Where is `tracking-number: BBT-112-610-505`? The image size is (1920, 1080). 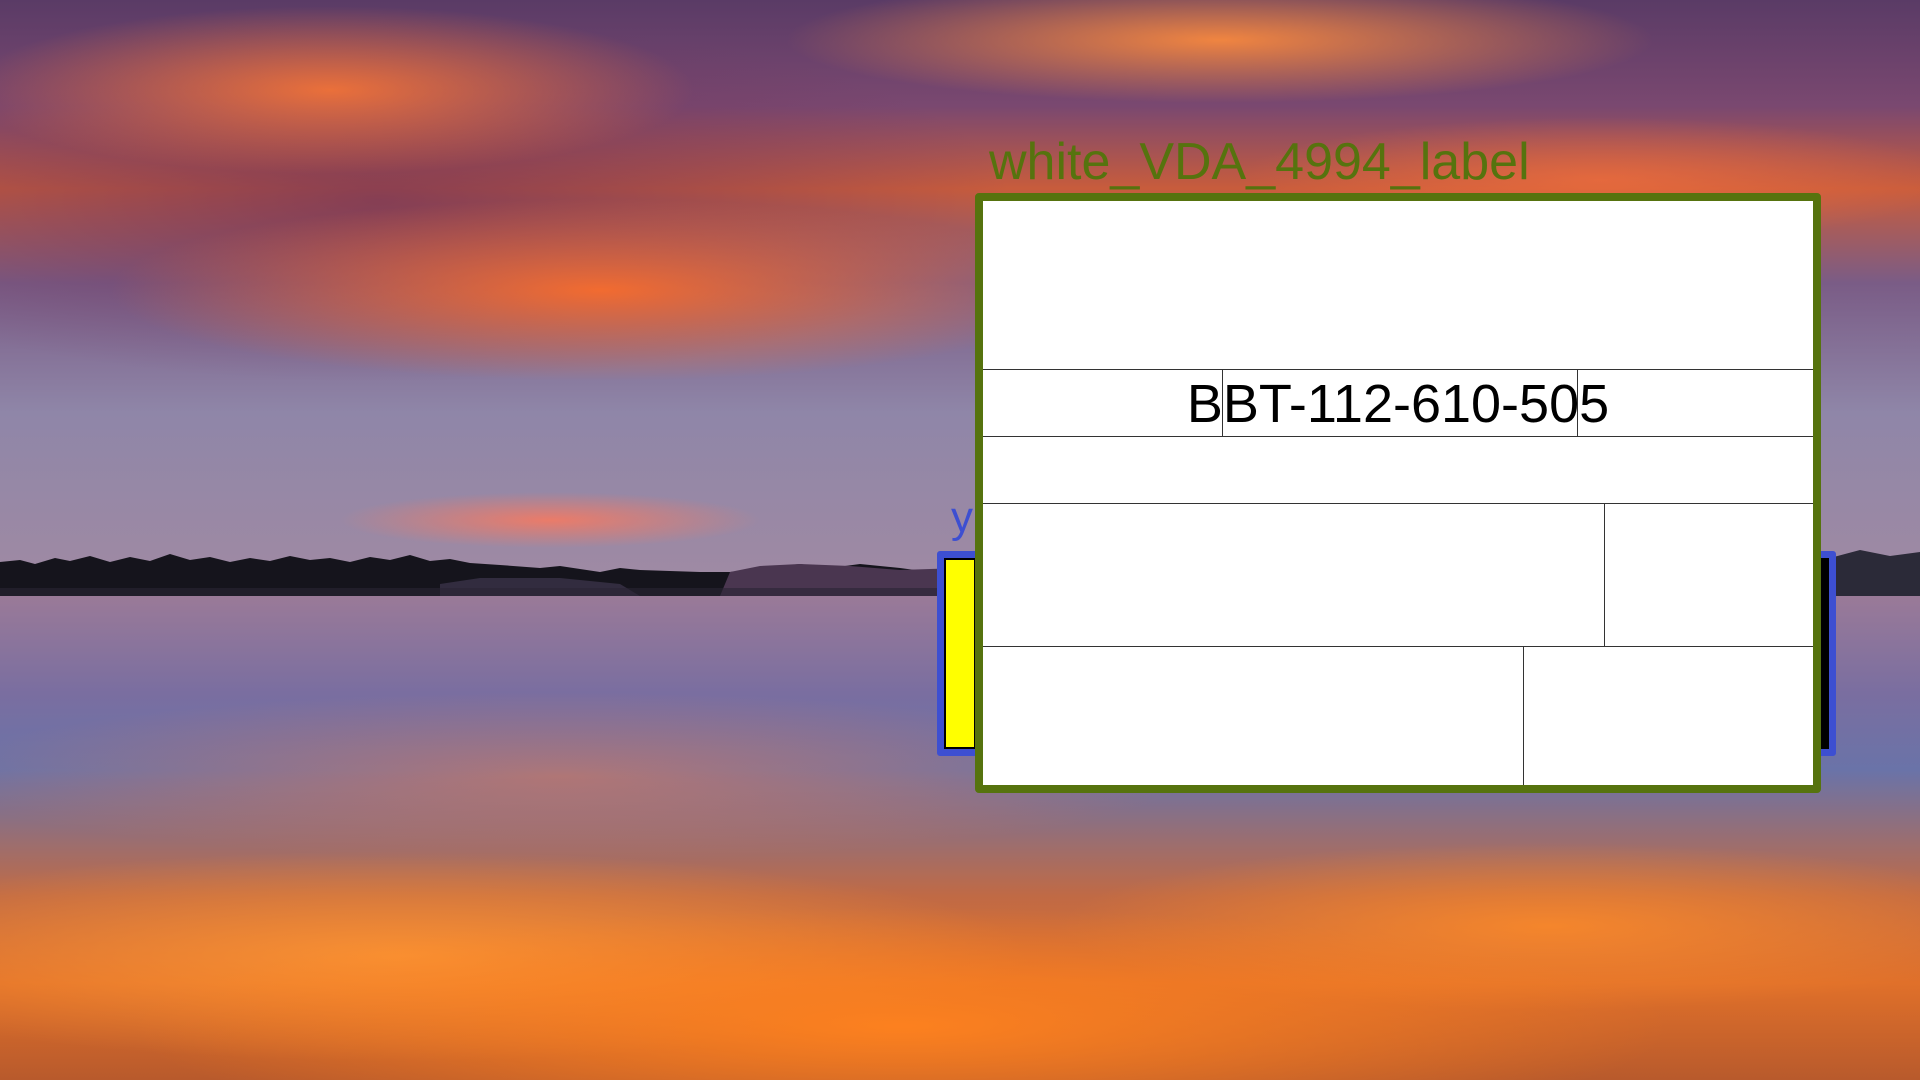
tracking-number: BBT-112-610-505 is located at coordinates (1398, 404).